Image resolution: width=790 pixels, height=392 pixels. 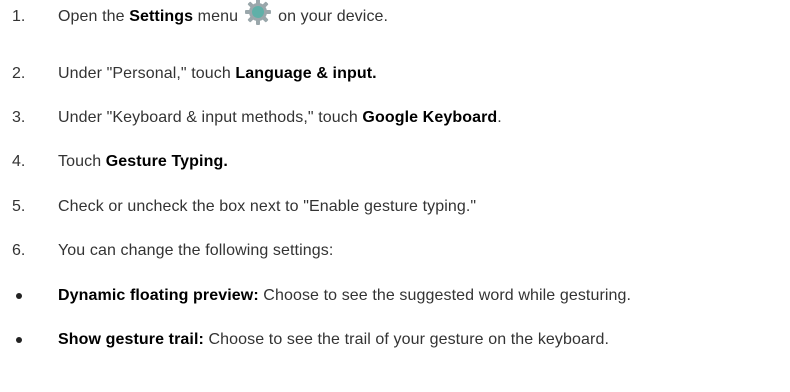 I want to click on step-text-before: Under "Personal," touch, so click(x=147, y=73).